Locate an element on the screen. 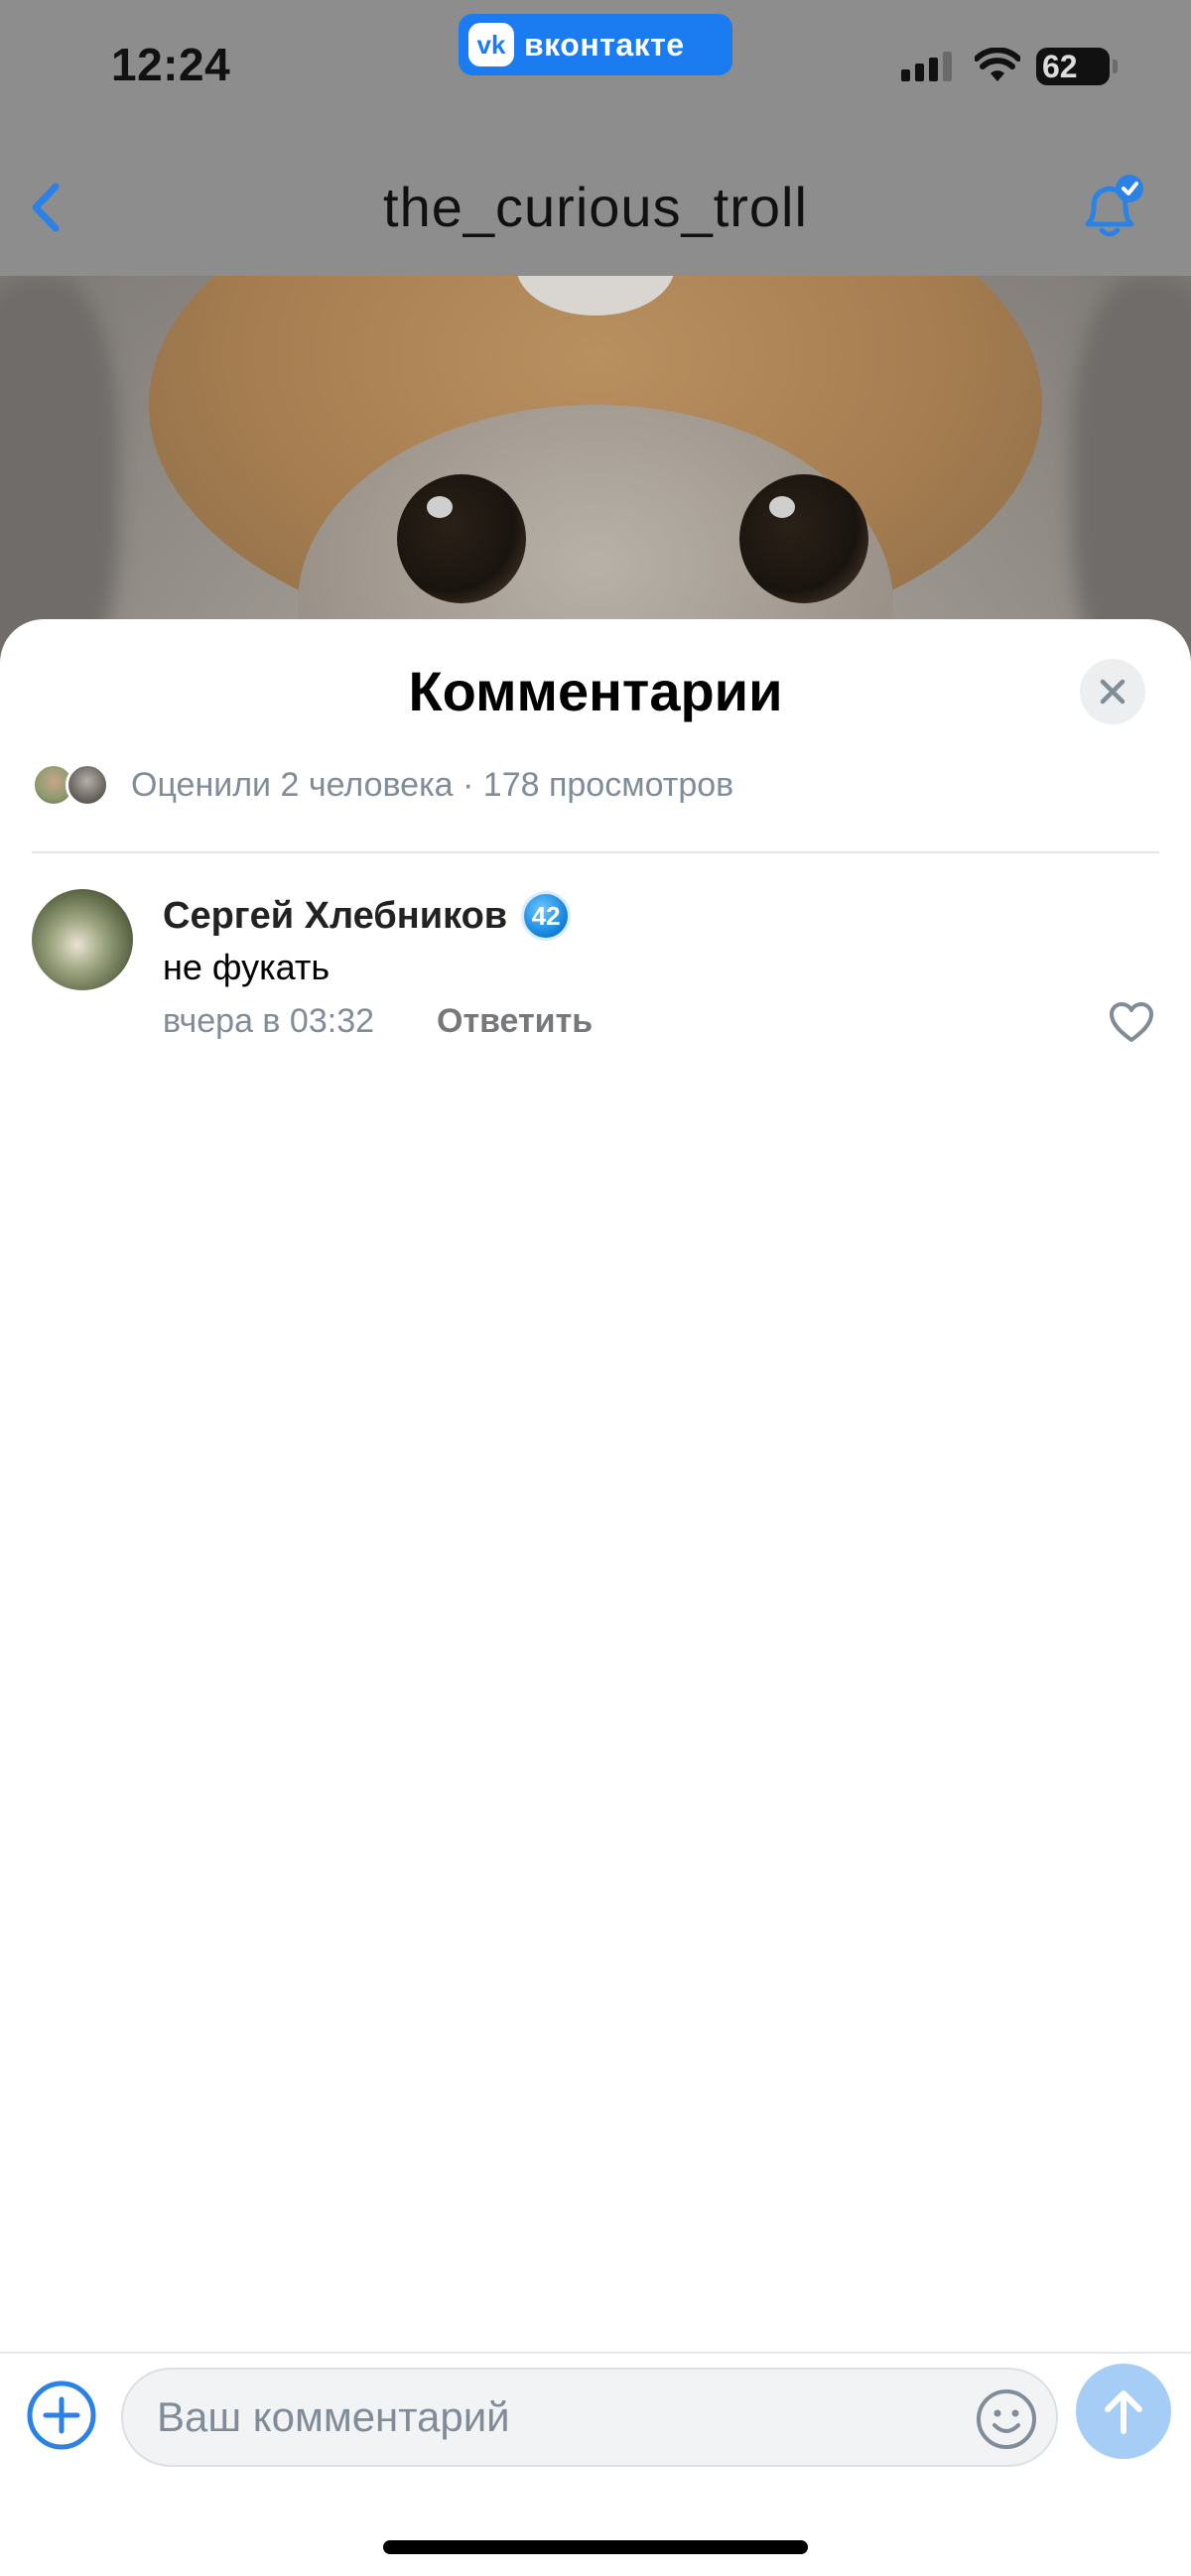 Image resolution: width=1191 pixels, height=2576 pixels. vk-logo-icon: vk is located at coordinates (491, 45).